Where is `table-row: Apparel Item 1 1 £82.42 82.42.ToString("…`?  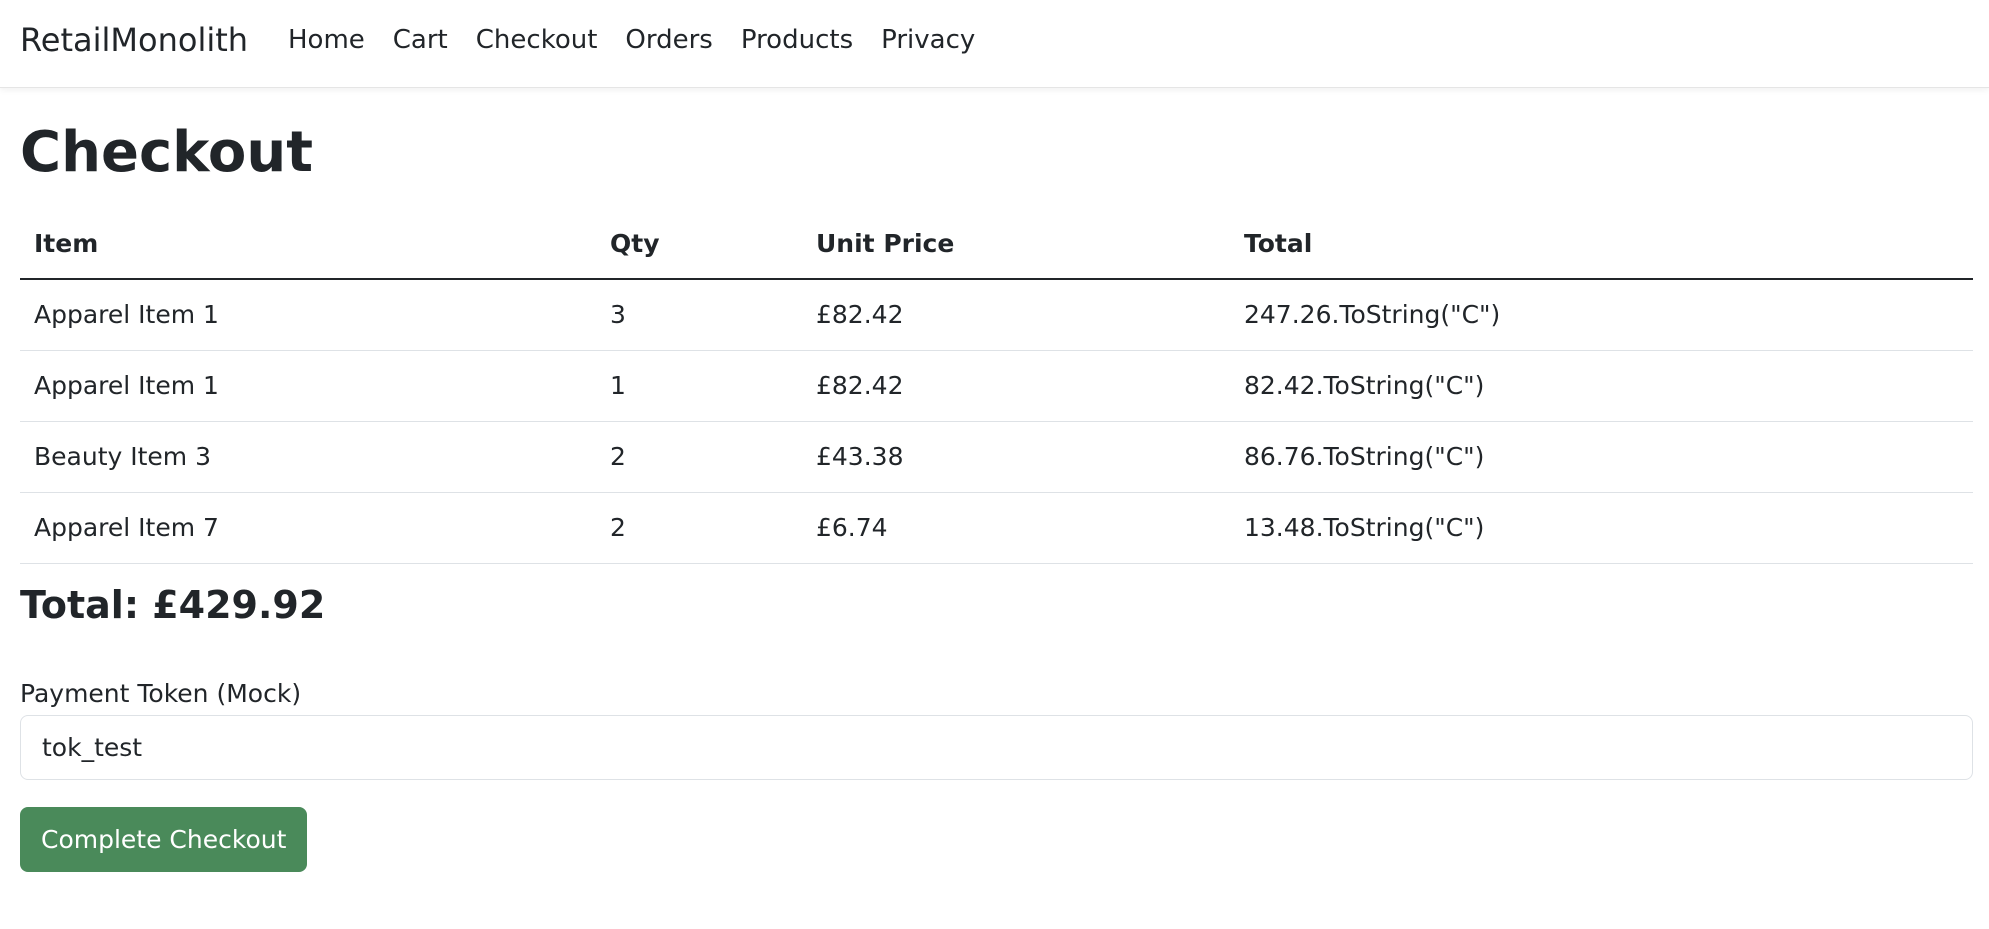
table-row: Apparel Item 1 1 £82.42 82.42.ToString("… is located at coordinates (996, 386).